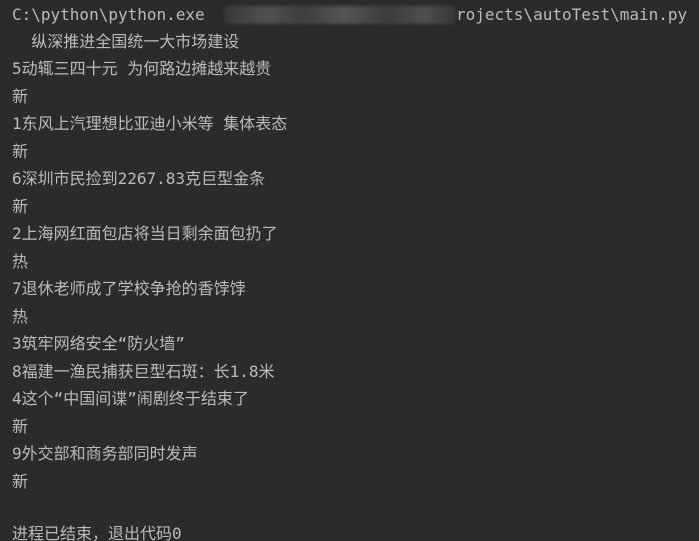 The height and width of the screenshot is (541, 699). I want to click on output-line: 6深圳市民捡到2267.83克巨型金条, so click(139, 178).